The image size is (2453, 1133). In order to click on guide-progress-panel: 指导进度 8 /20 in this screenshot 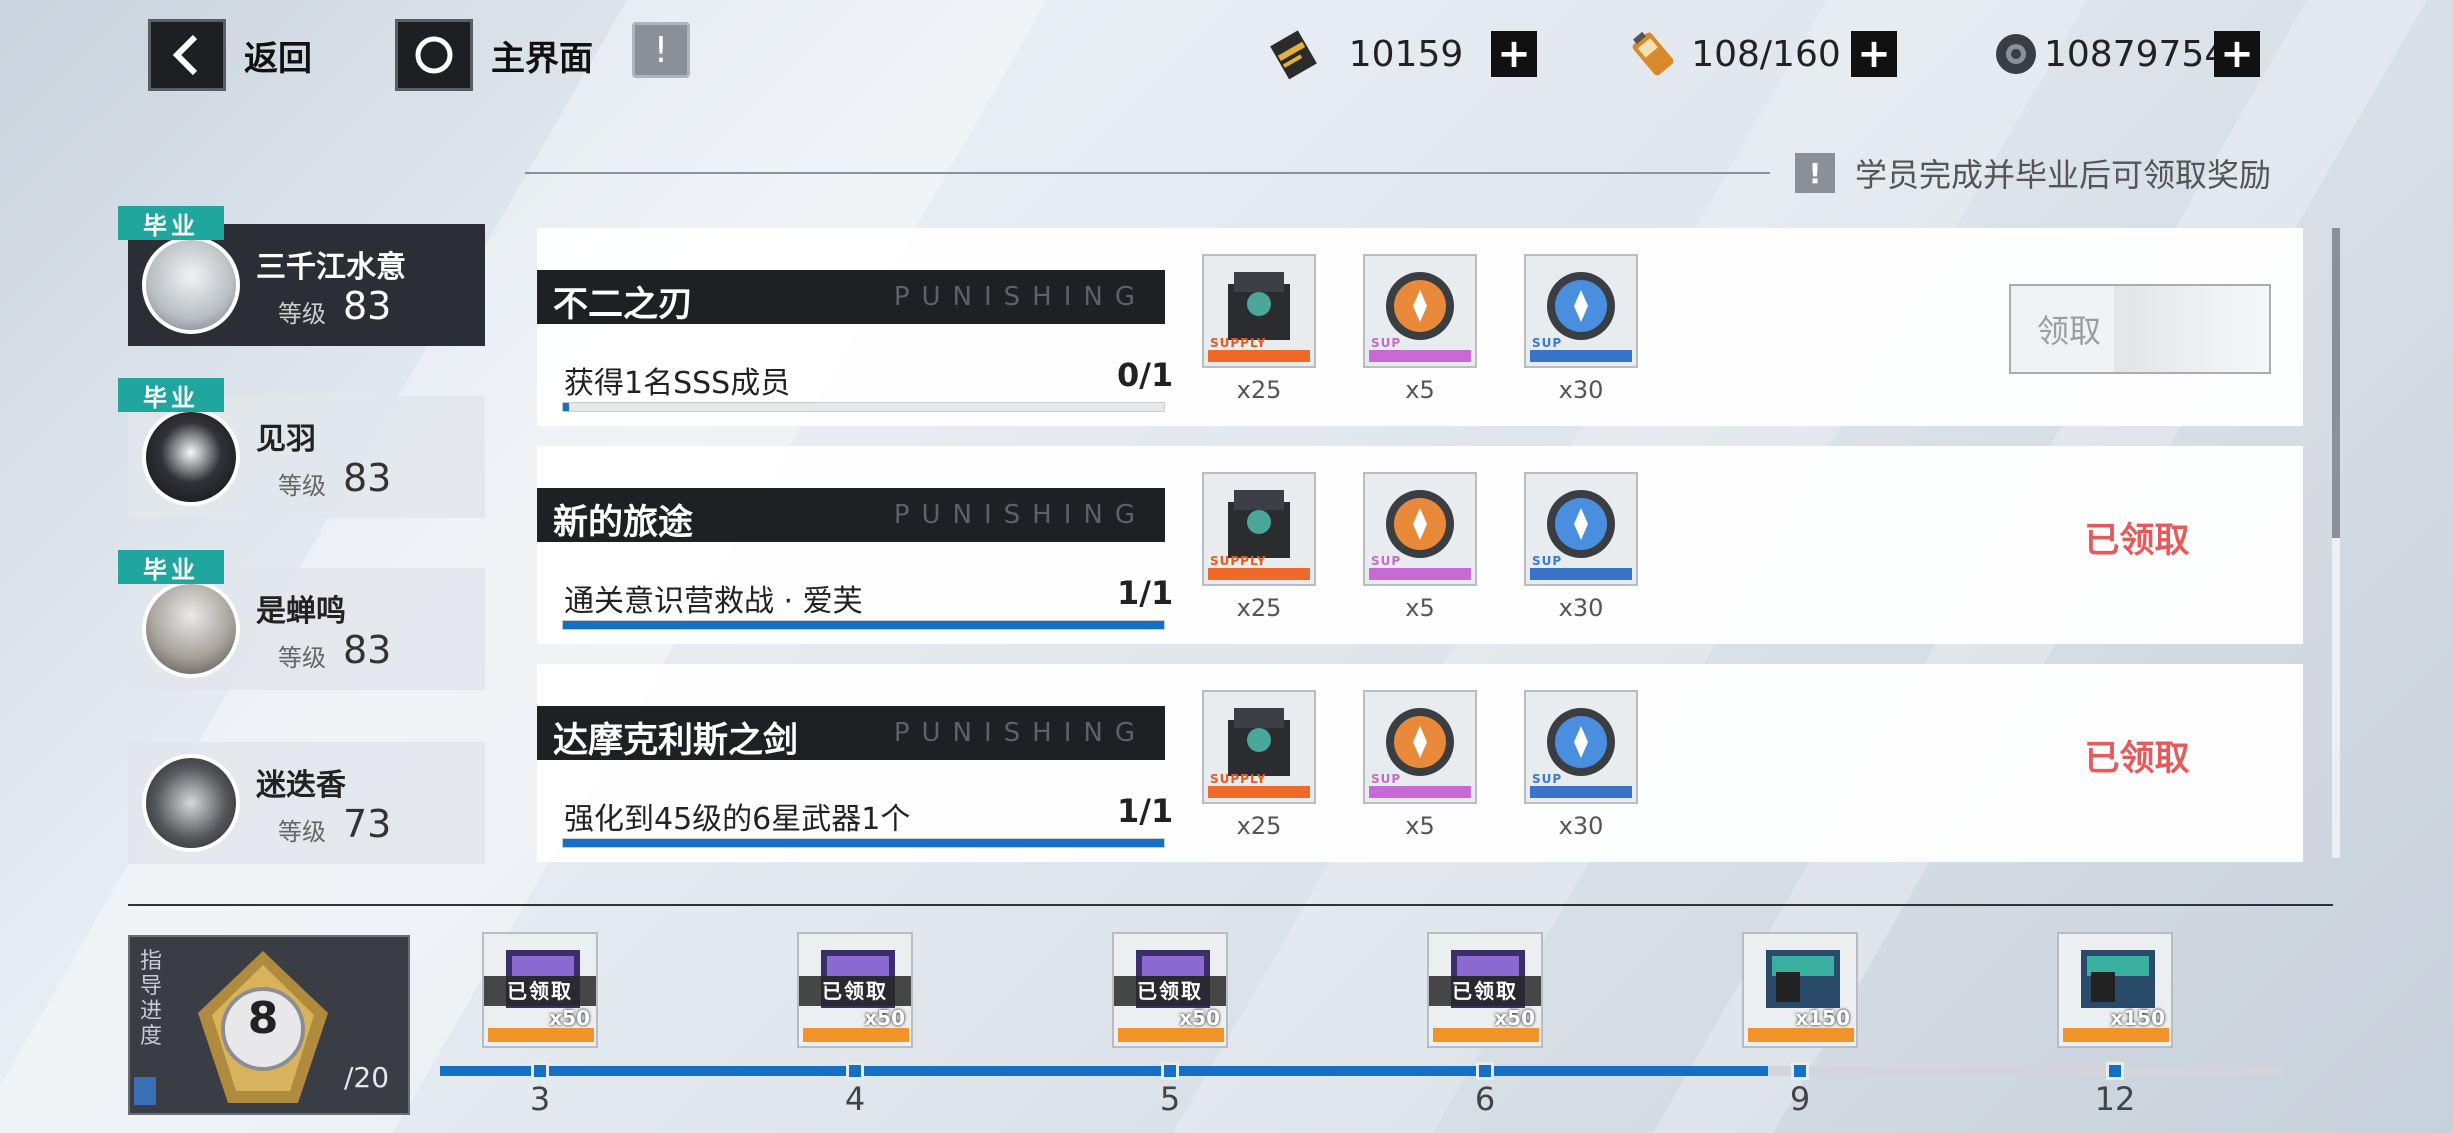, I will do `click(269, 1025)`.